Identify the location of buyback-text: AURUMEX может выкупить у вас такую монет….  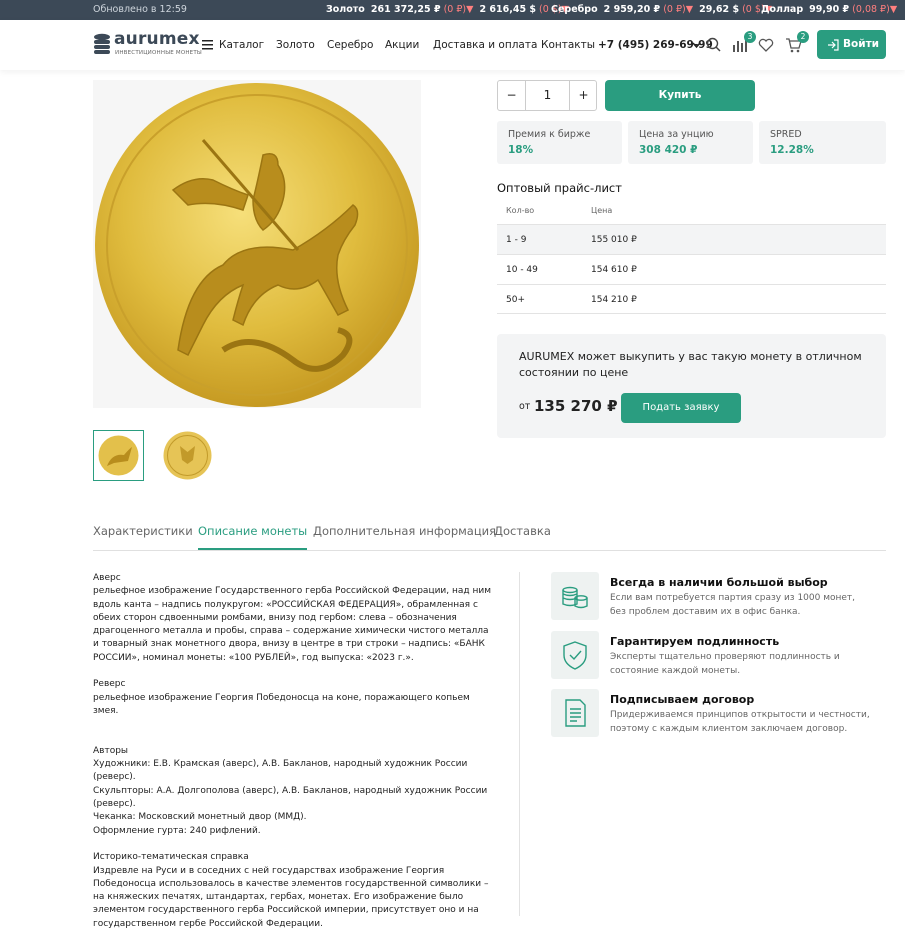
(690, 364).